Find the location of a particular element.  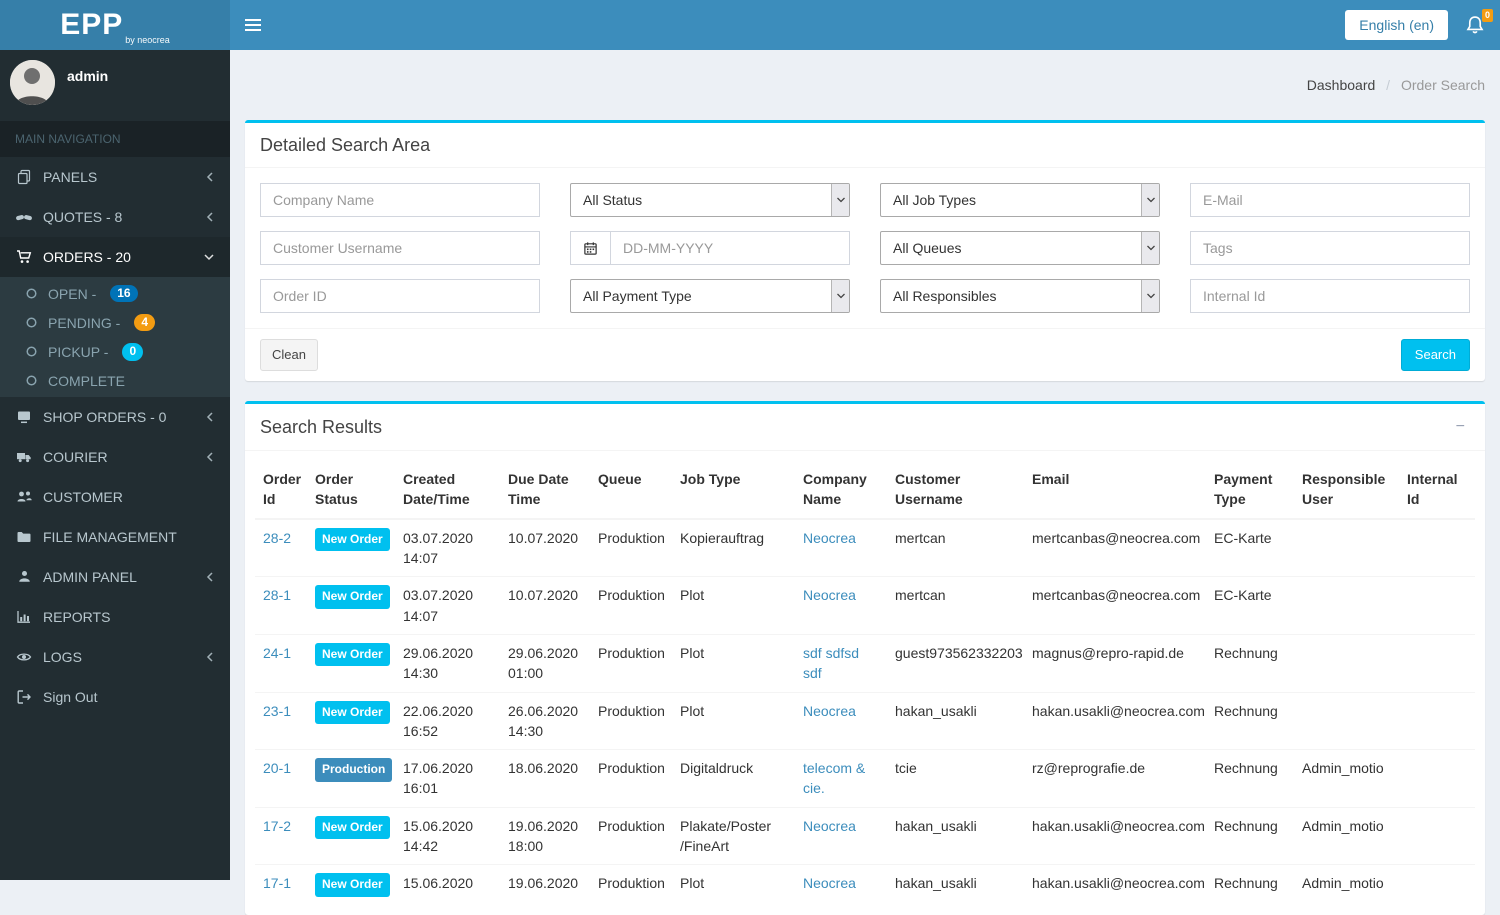

order-id-link: 17-2 is located at coordinates (277, 826).